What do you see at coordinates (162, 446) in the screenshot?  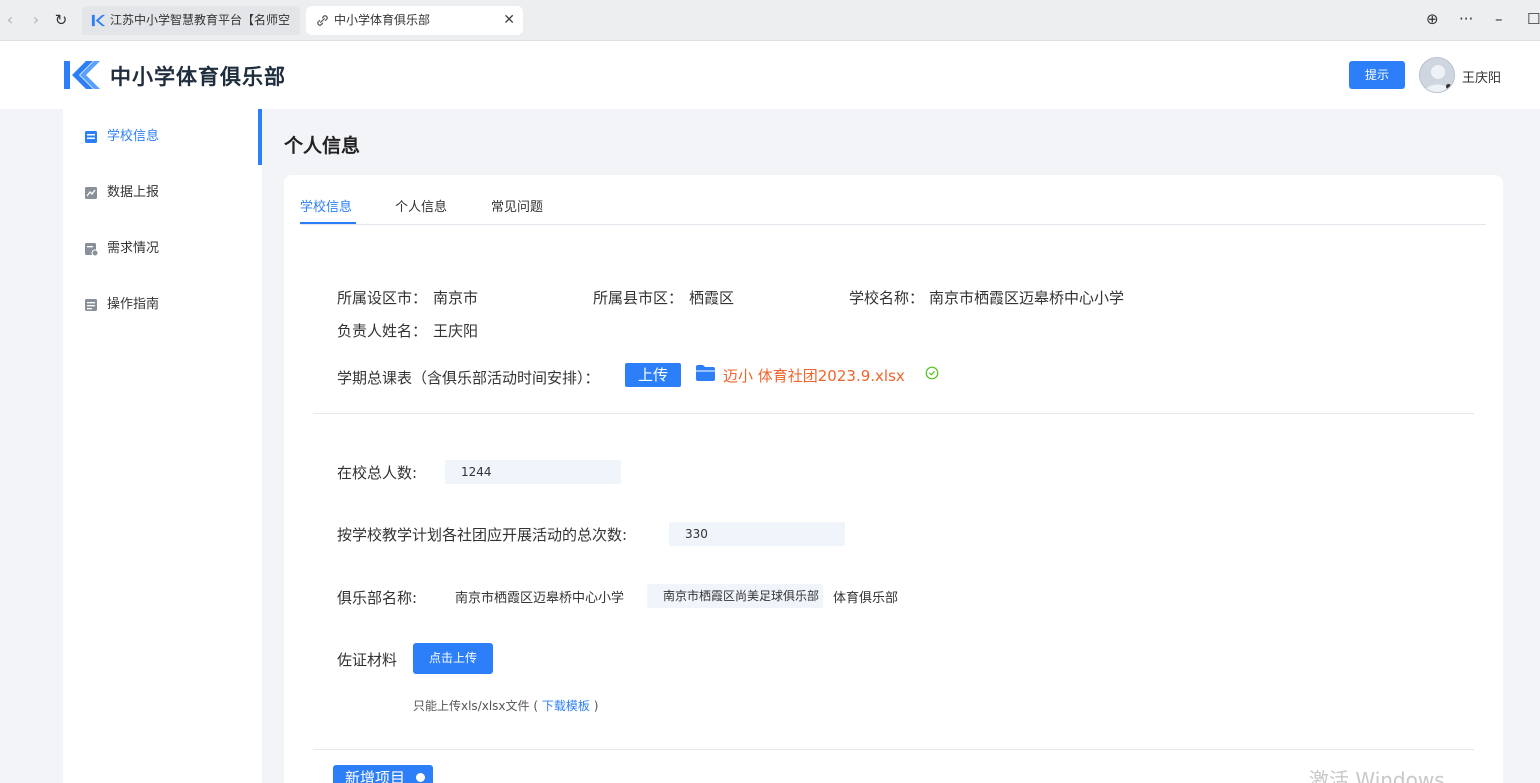 I see `sidebar: 学校信息 数据上报 需求情况 操作指南` at bounding box center [162, 446].